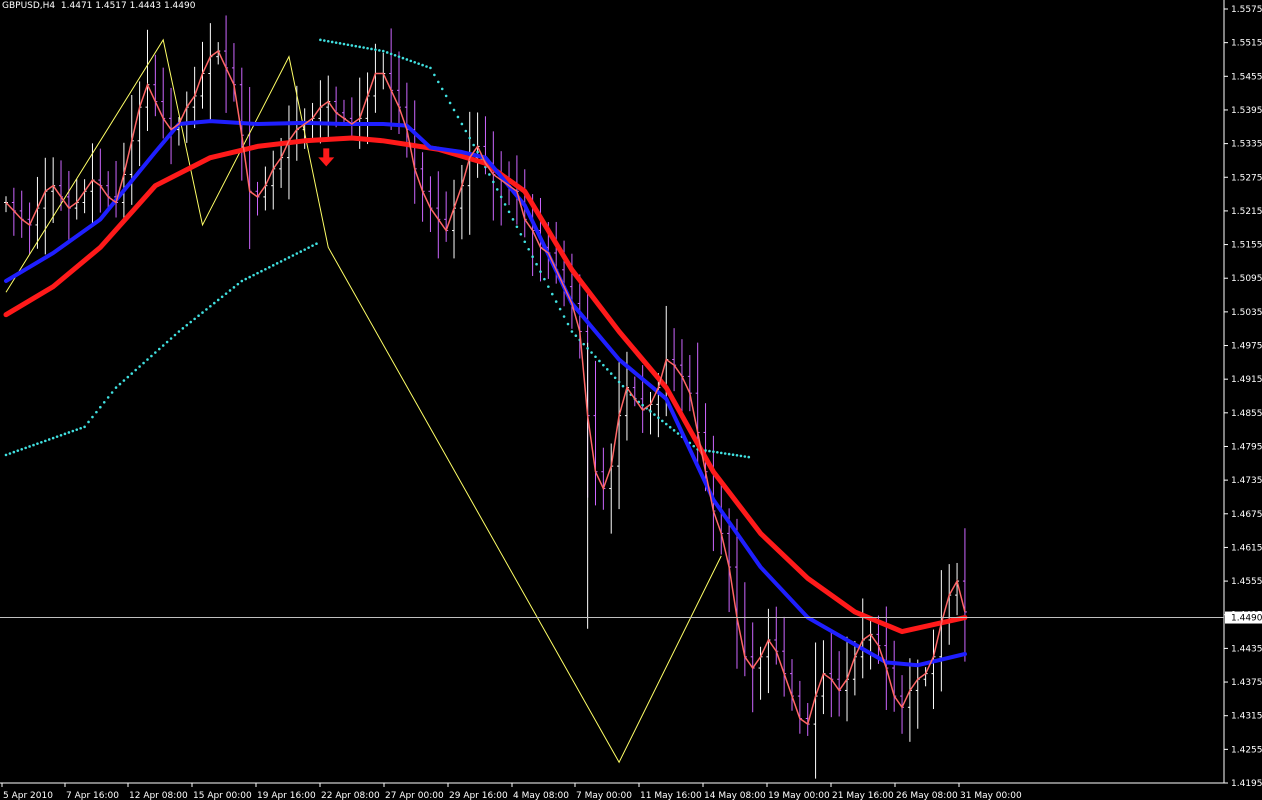  What do you see at coordinates (671, 795) in the screenshot?
I see `x-tick-label: 11 May 16:00` at bounding box center [671, 795].